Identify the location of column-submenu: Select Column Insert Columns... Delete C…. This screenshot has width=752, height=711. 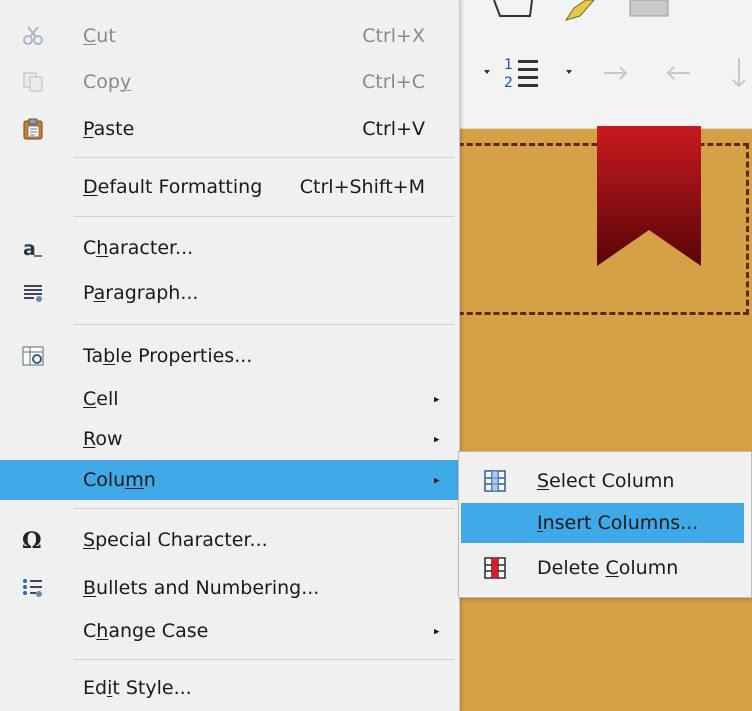
(605, 524).